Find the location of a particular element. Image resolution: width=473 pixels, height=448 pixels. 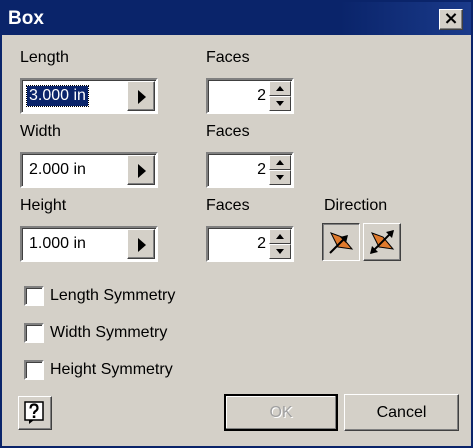

direction-symmetric-button is located at coordinates (382, 242).